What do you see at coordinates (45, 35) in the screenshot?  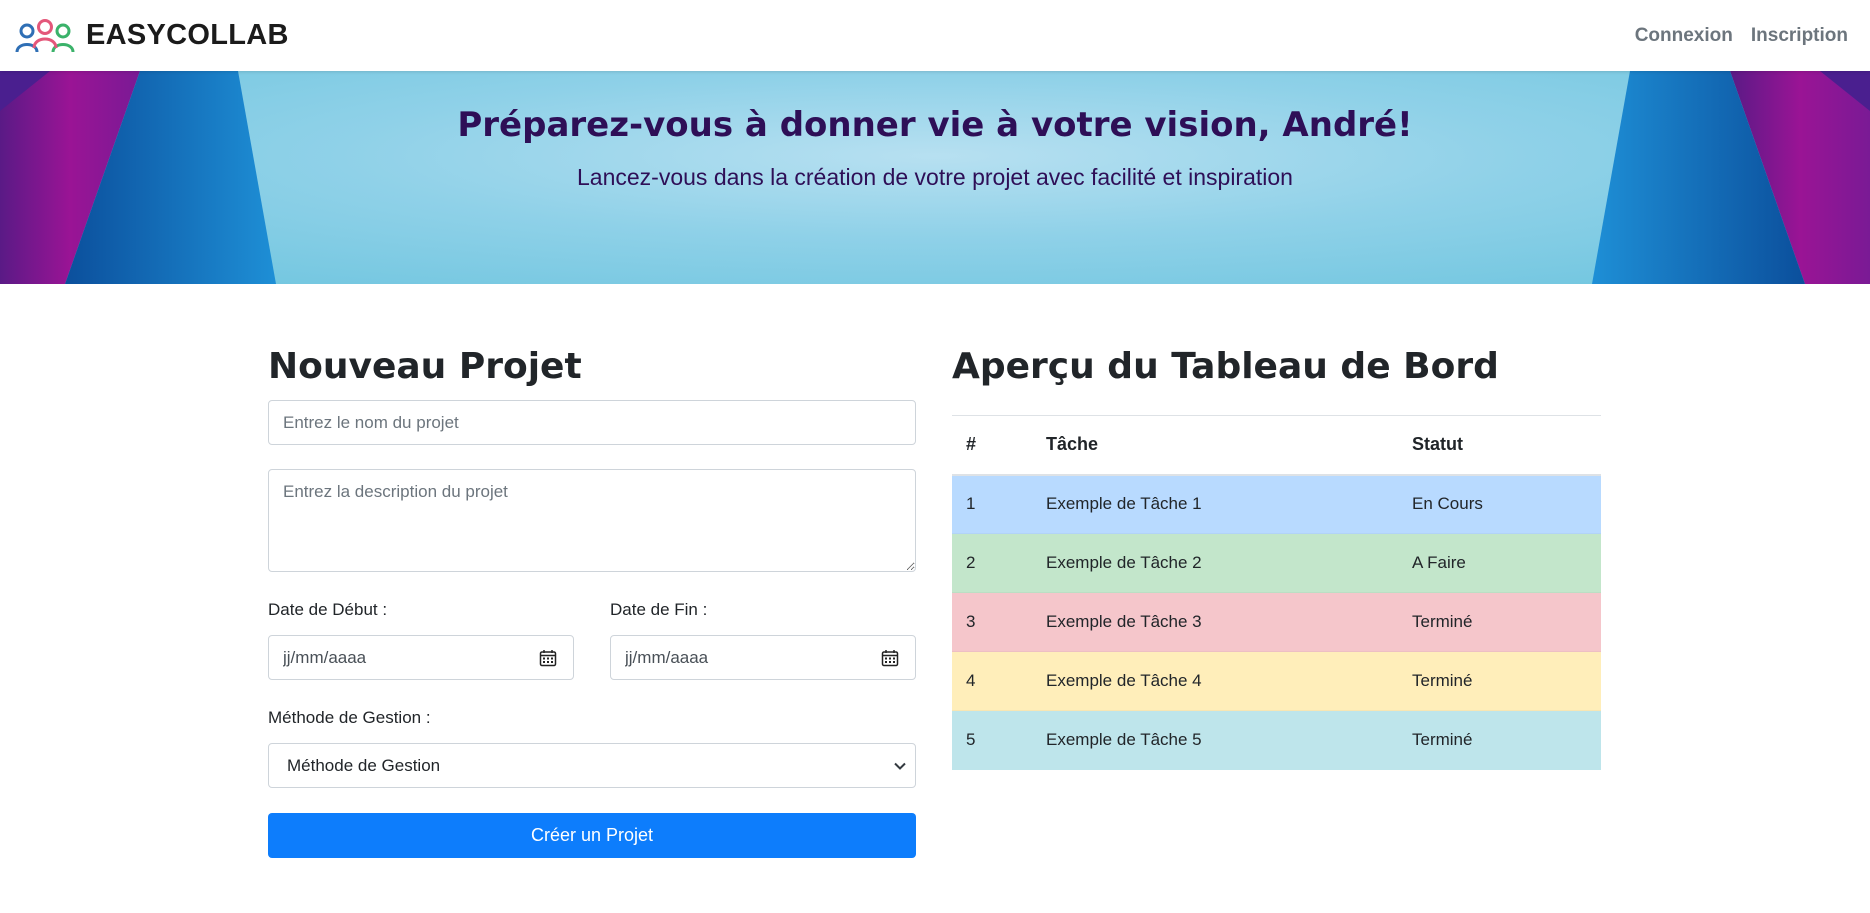 I see `people-group-icon` at bounding box center [45, 35].